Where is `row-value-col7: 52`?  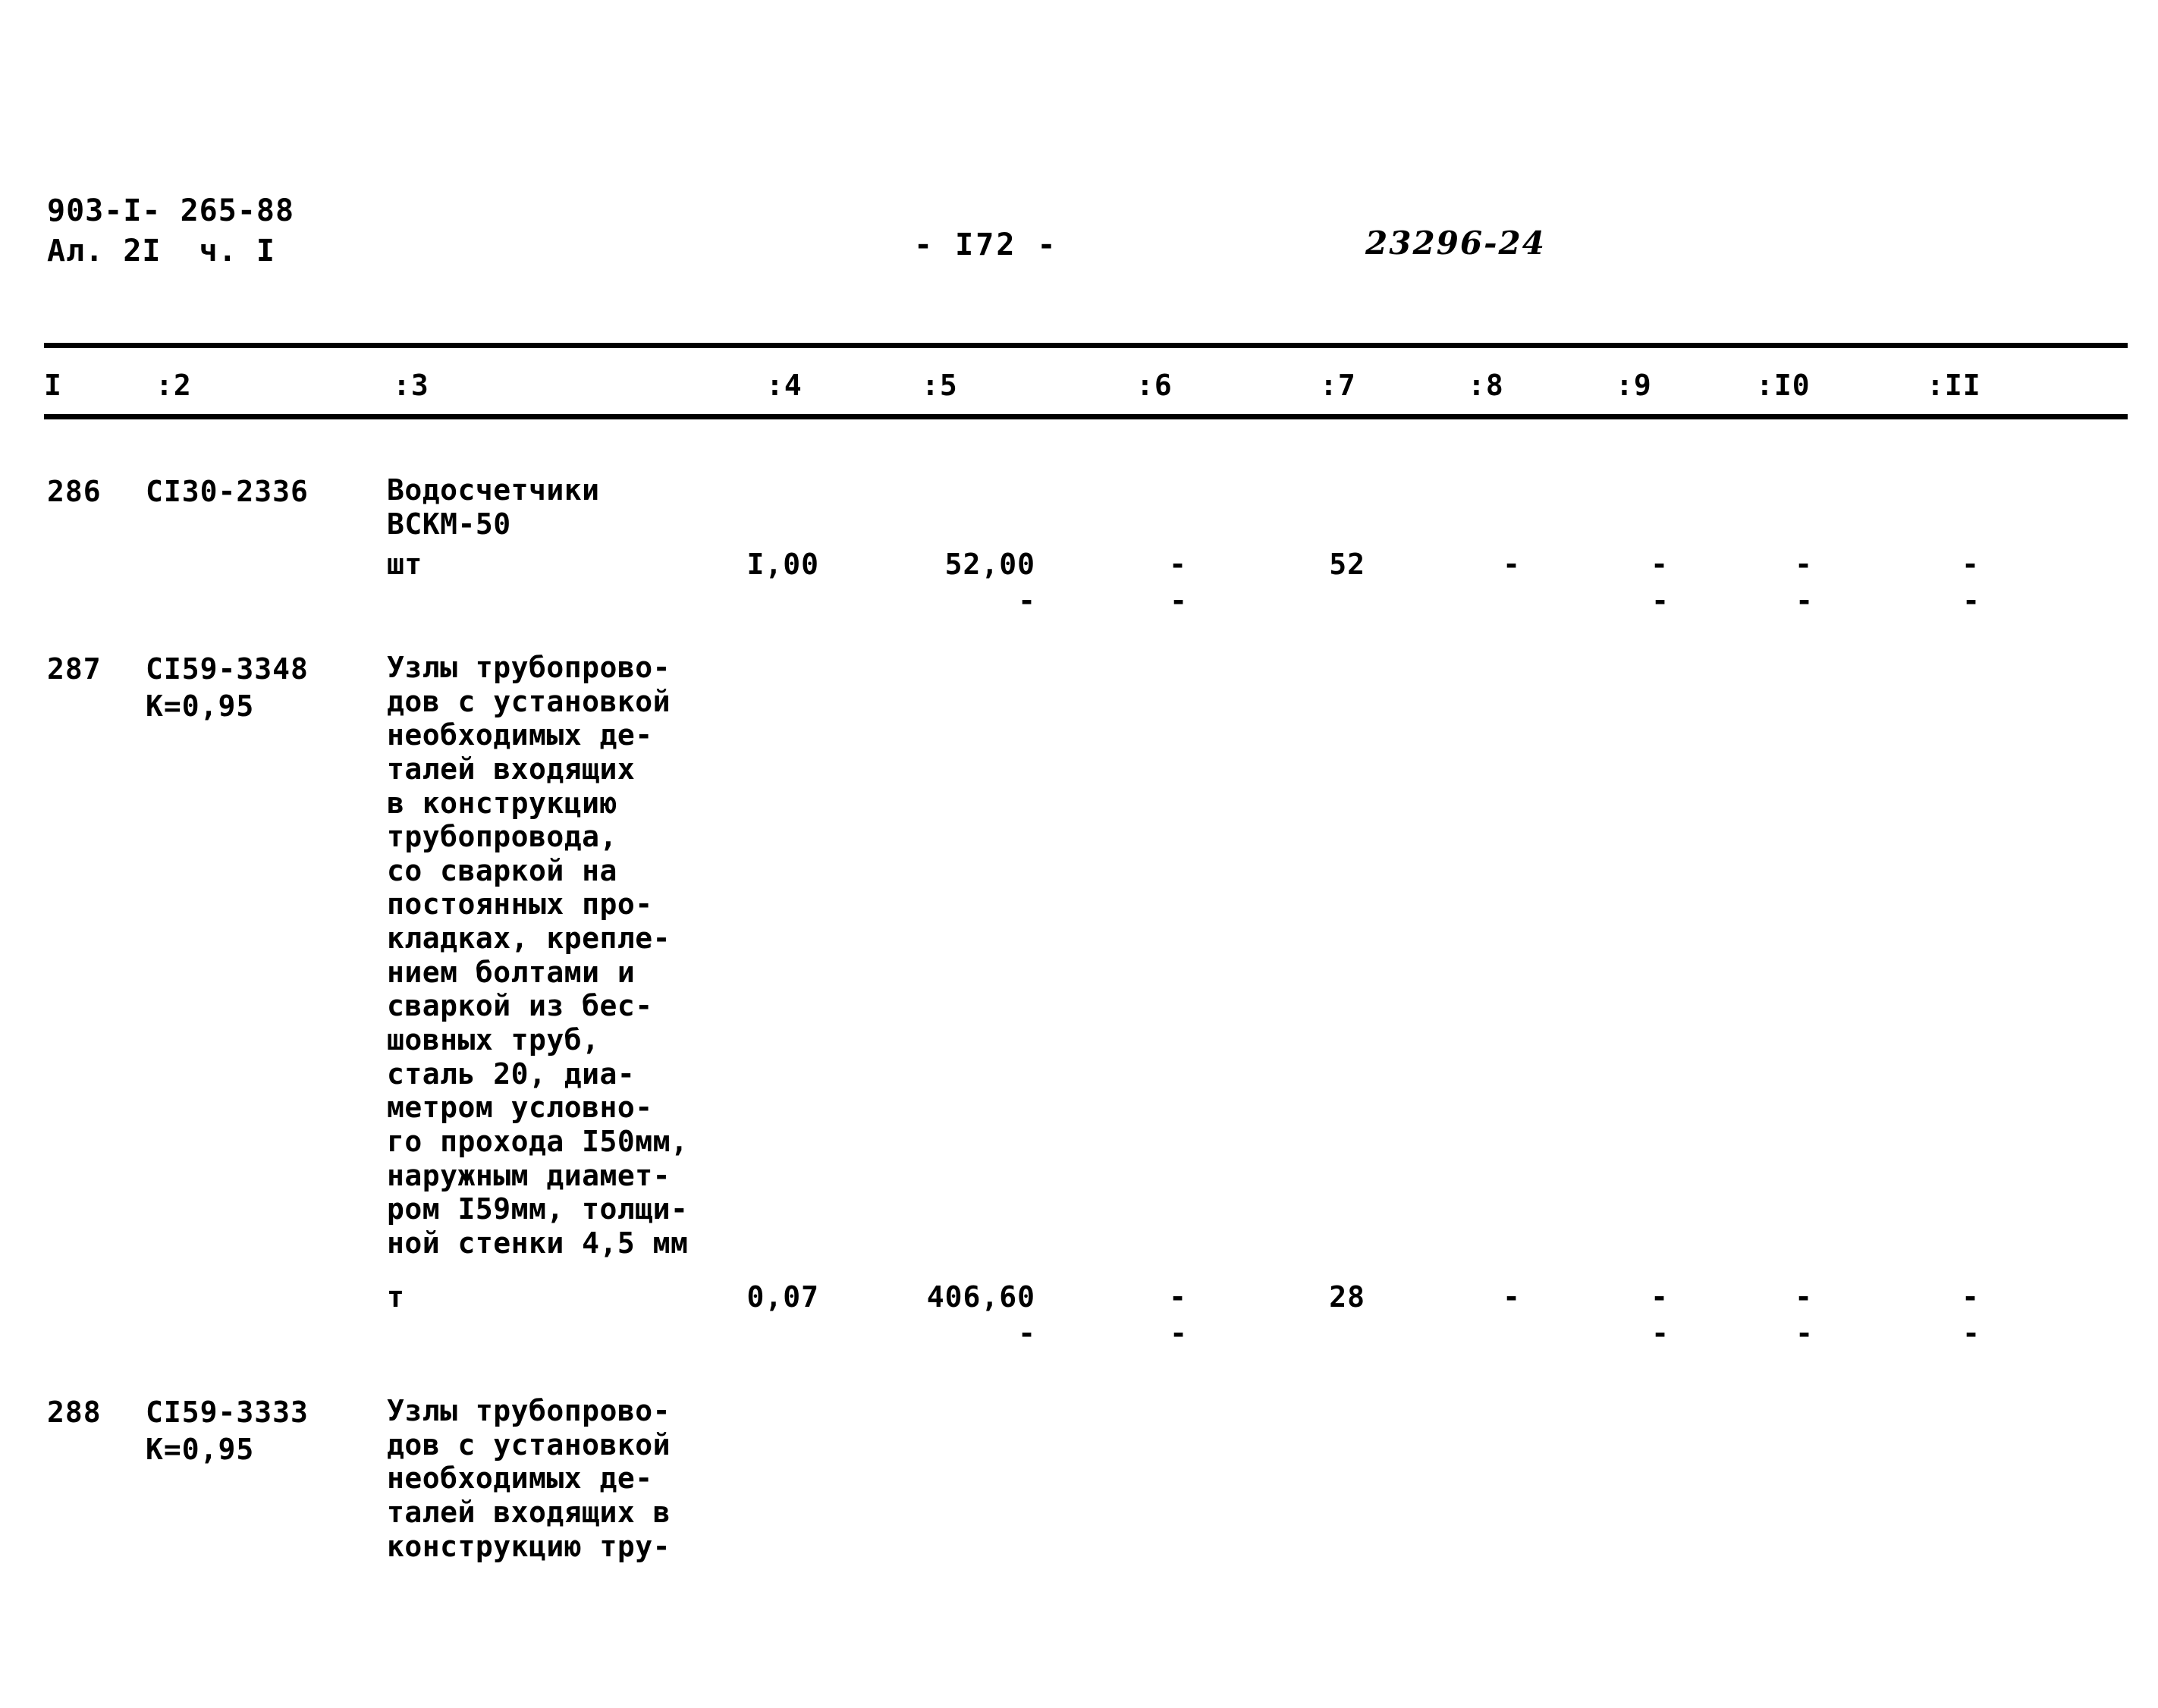 row-value-col7: 52 is located at coordinates (1347, 564).